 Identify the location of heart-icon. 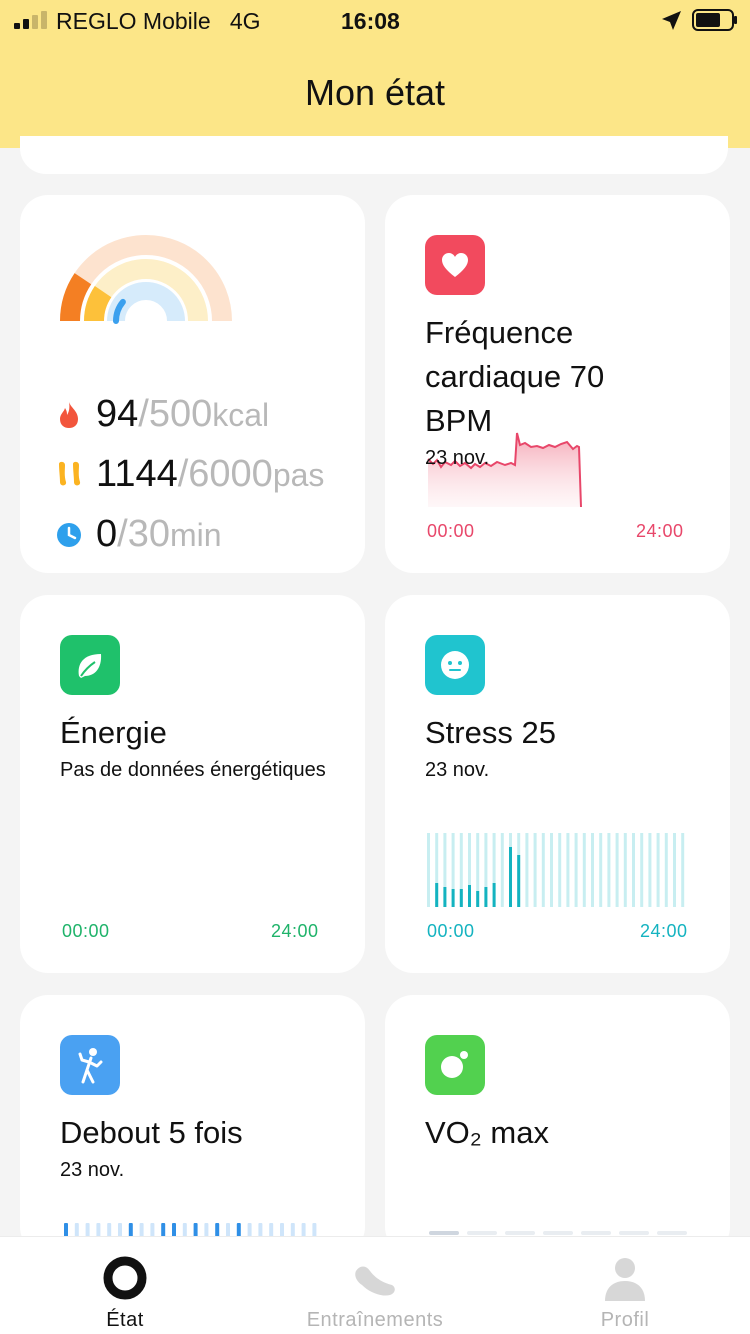
(455, 265).